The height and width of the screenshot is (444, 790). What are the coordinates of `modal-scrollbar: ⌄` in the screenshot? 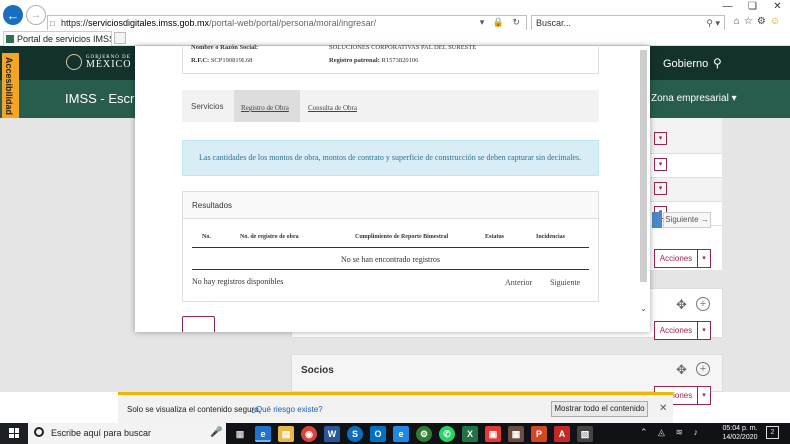 It's located at (643, 189).